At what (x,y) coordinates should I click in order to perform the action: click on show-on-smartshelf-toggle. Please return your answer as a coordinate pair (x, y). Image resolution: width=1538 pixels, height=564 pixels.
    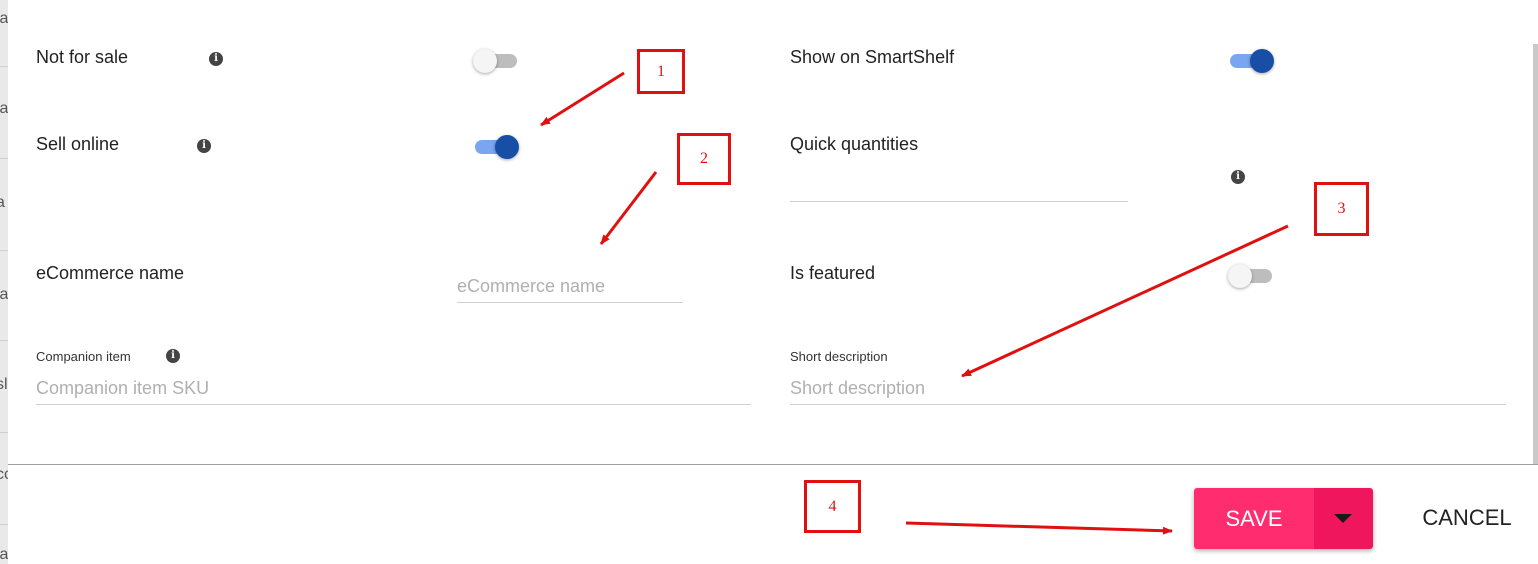
    Looking at the image, I should click on (1251, 61).